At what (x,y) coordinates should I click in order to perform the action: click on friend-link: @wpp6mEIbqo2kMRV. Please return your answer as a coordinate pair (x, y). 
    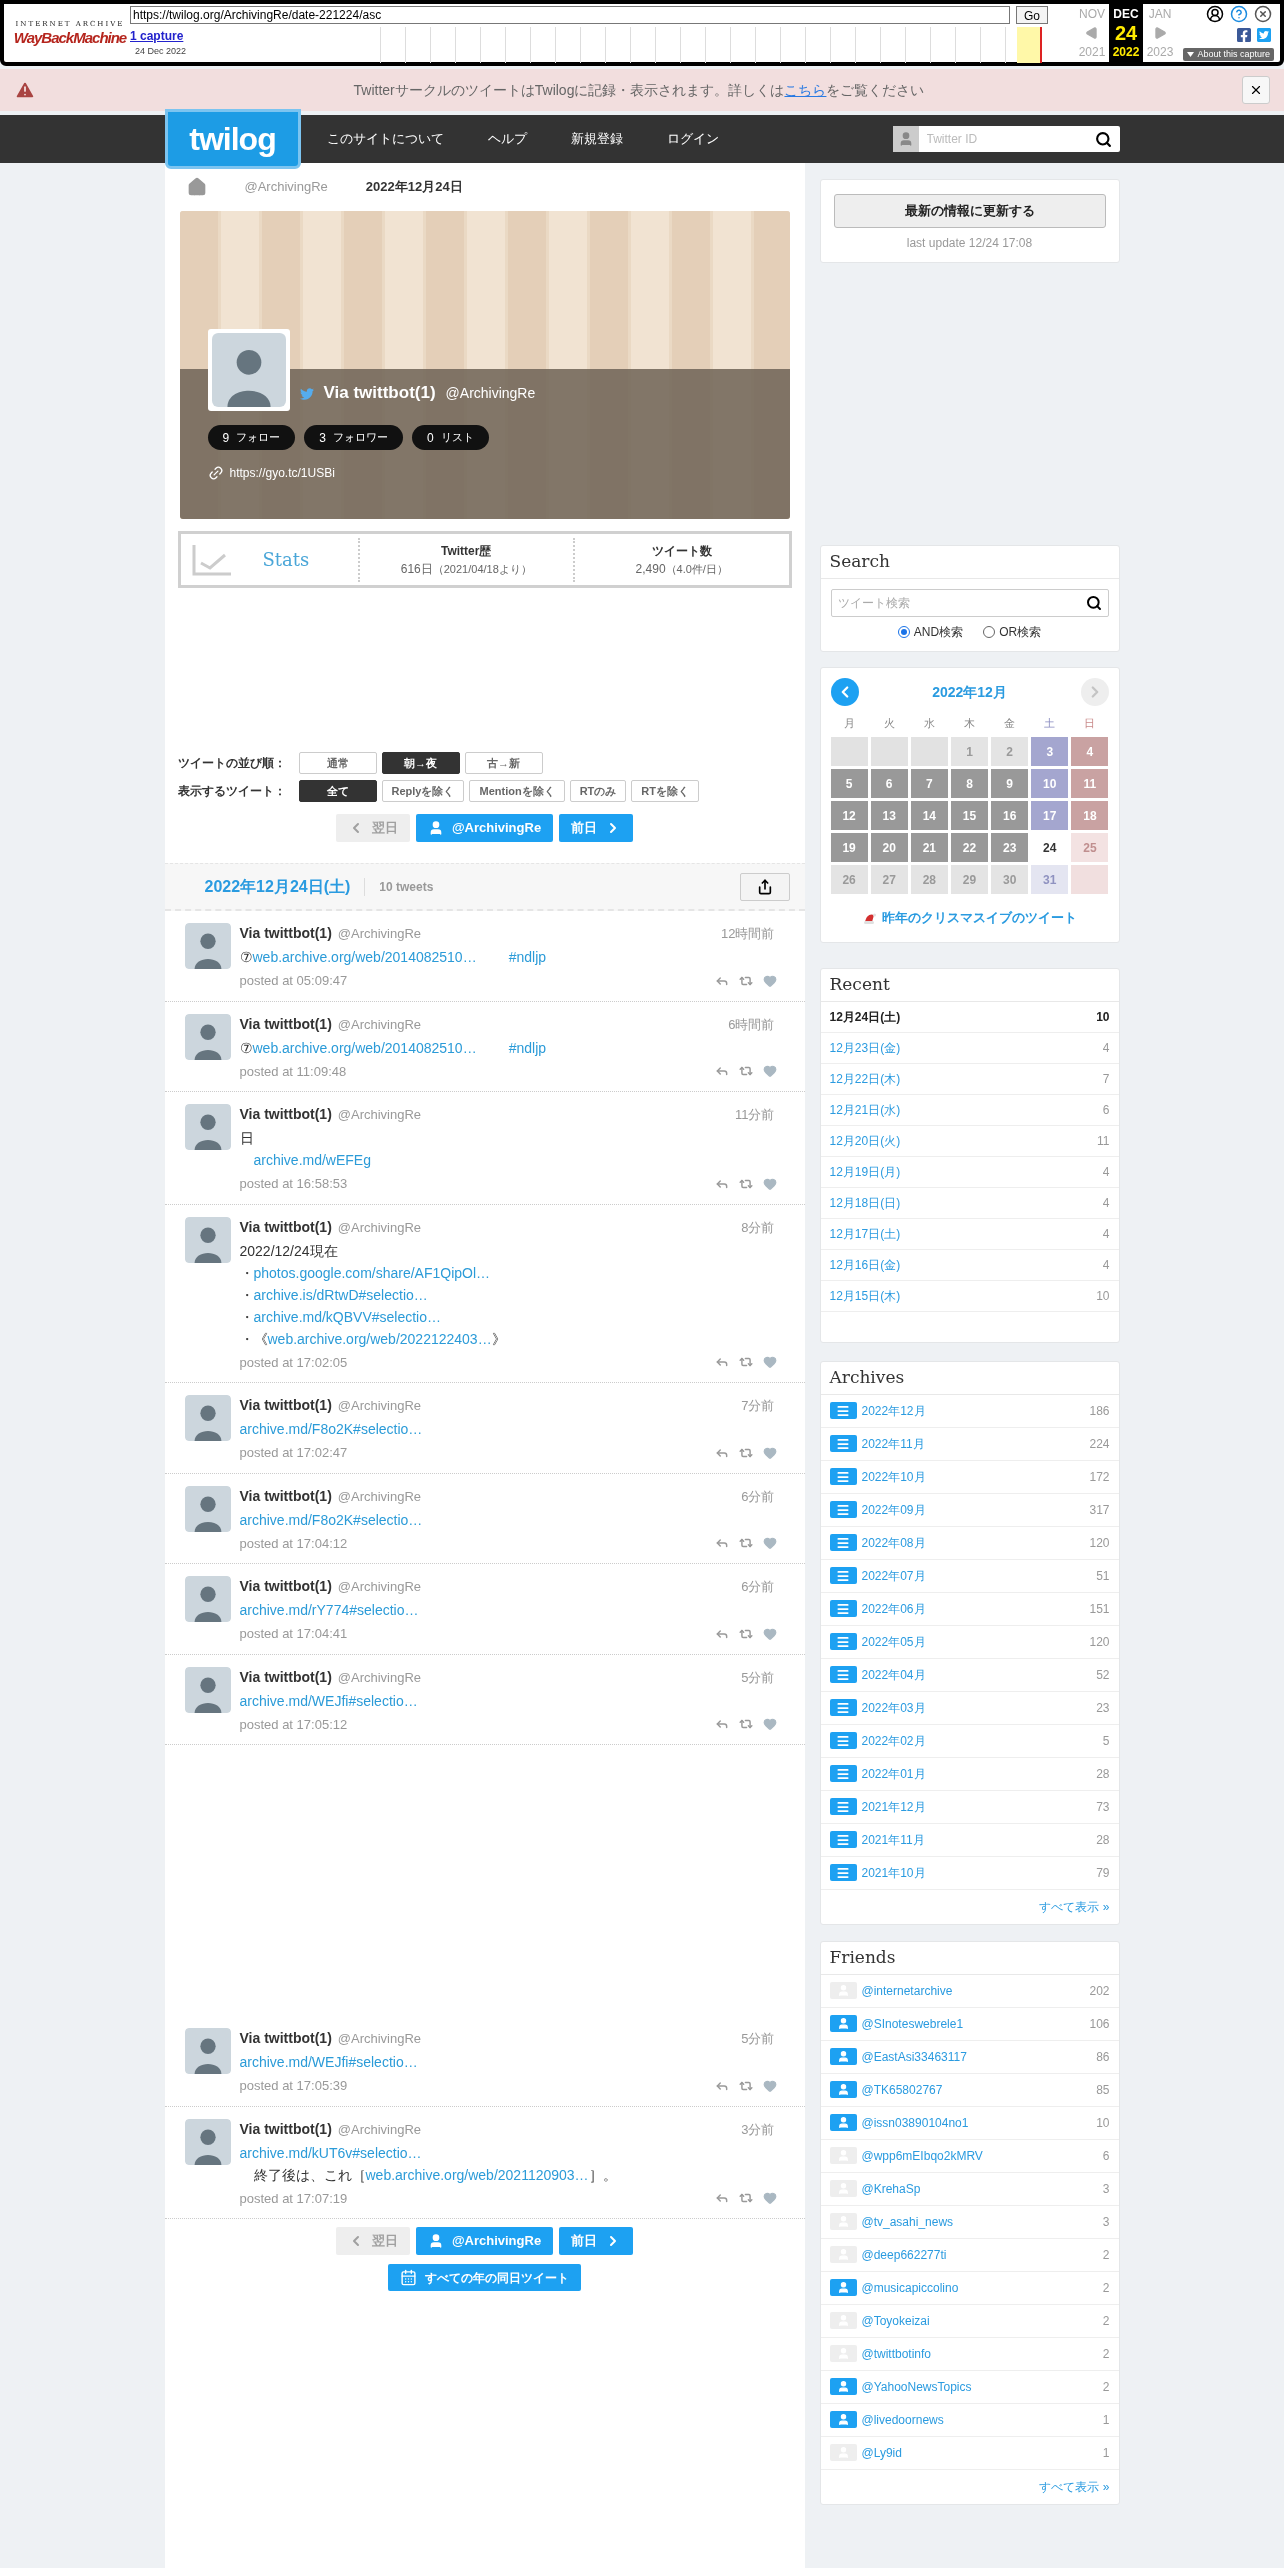
    Looking at the image, I should click on (922, 2155).